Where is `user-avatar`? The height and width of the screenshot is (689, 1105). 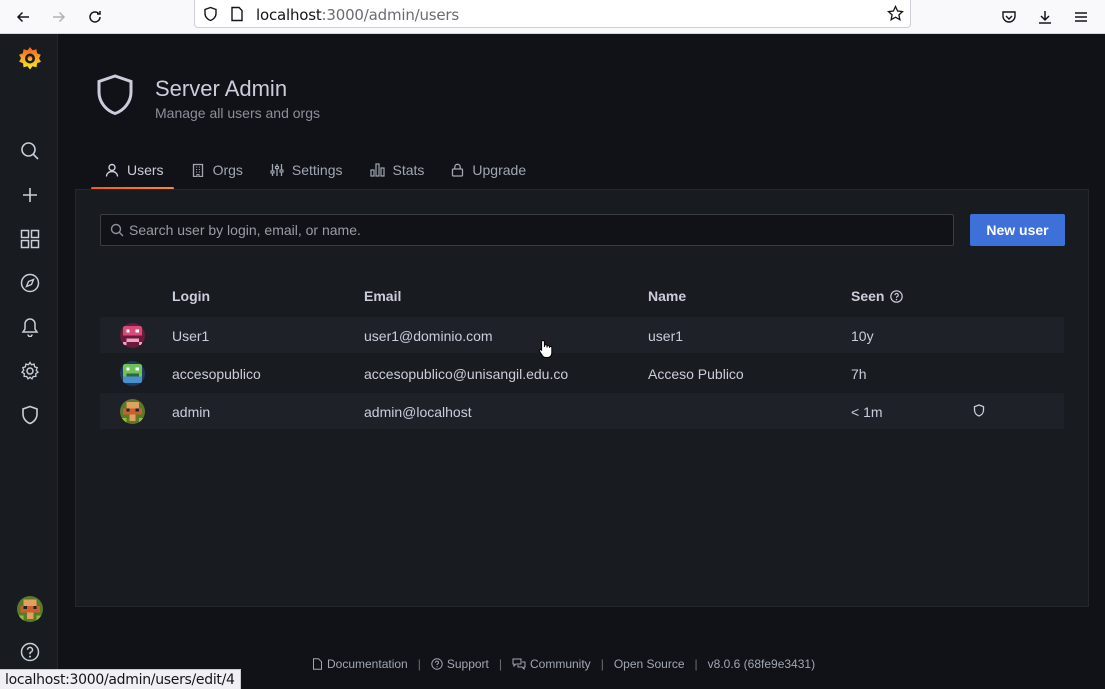 user-avatar is located at coordinates (30, 609).